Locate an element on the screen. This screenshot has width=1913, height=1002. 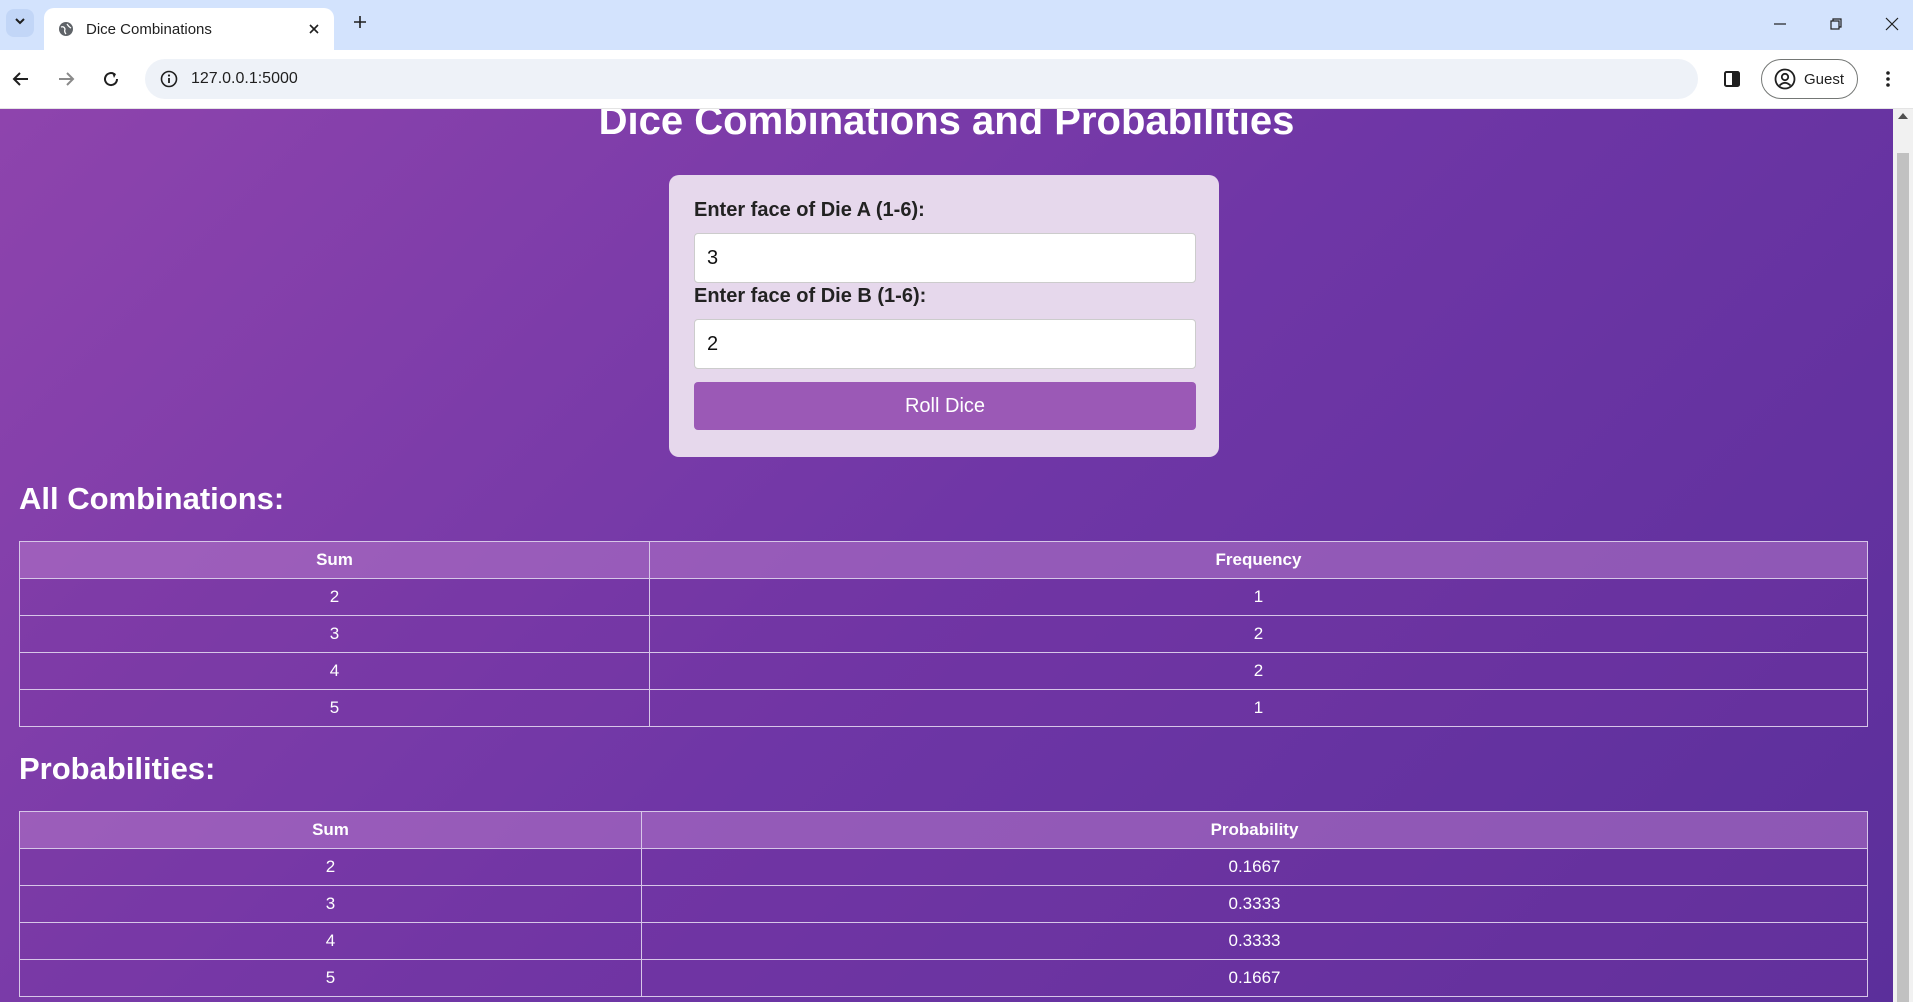
info-icon is located at coordinates (169, 79).